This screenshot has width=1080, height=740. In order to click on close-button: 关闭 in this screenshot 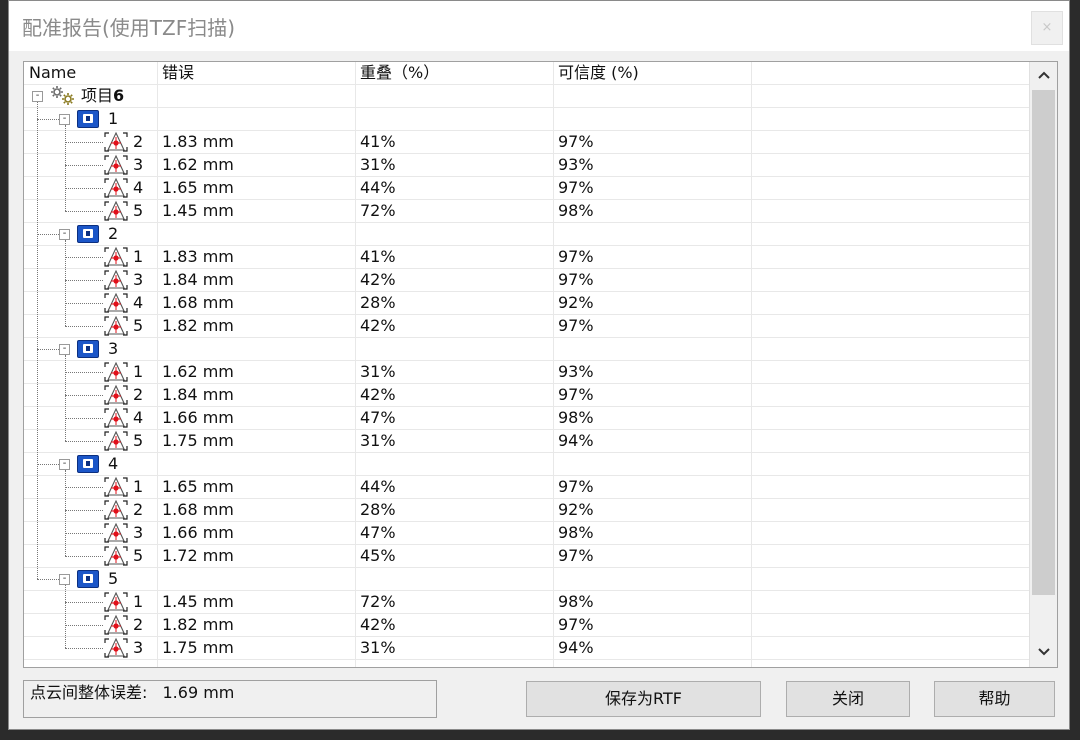, I will do `click(848, 699)`.